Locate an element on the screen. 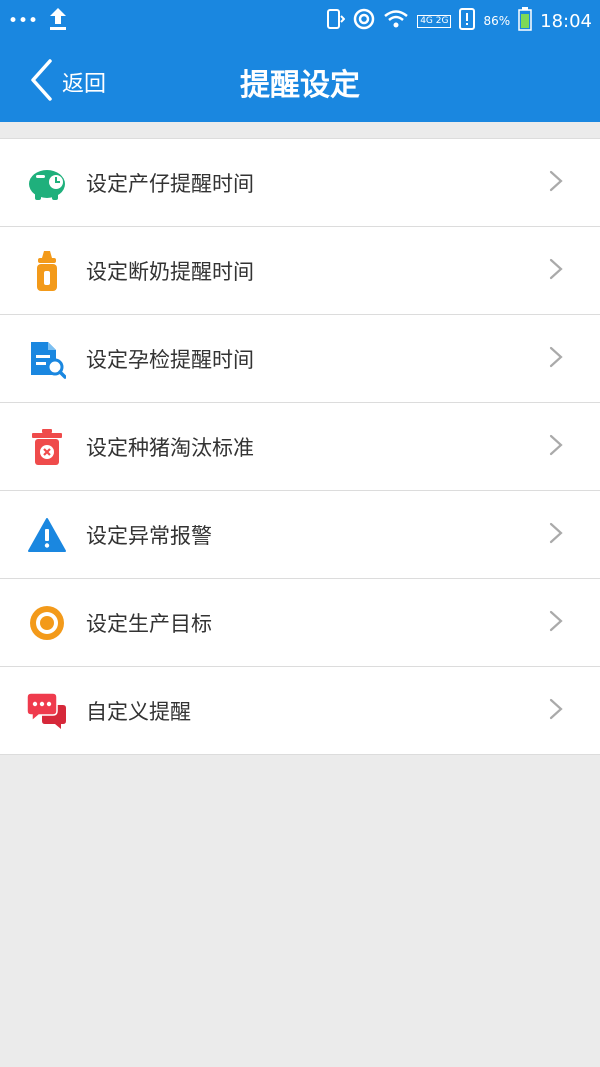 The image size is (600, 1067). document-search-icon is located at coordinates (47, 359).